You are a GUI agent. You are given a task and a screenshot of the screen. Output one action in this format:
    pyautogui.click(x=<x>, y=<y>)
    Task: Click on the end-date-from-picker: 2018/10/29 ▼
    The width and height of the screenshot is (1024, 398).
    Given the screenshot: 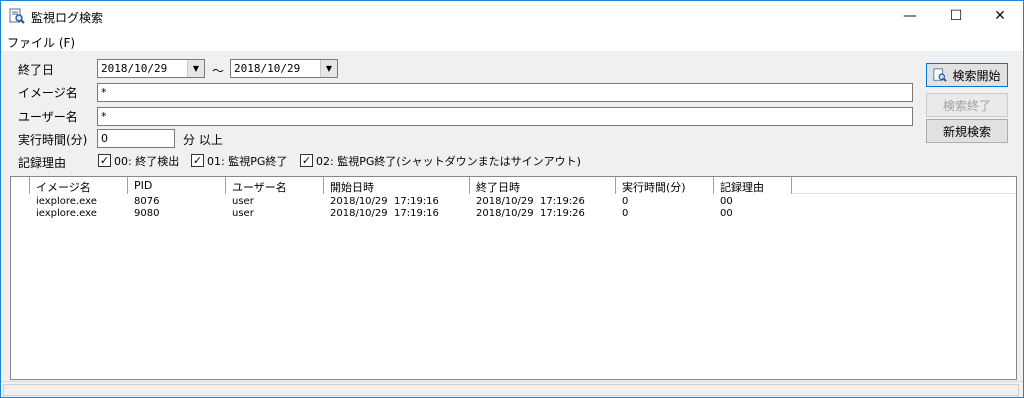 What is the action you would take?
    pyautogui.click(x=151, y=68)
    